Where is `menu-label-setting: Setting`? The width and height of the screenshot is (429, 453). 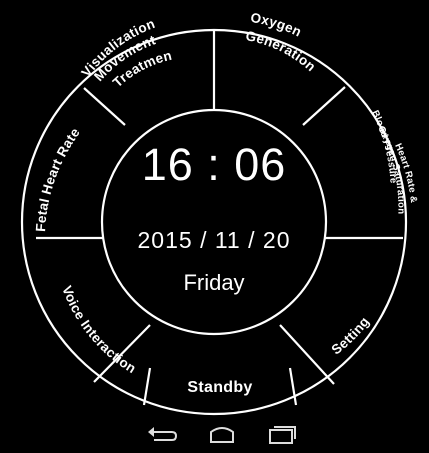
menu-label-setting: Setting is located at coordinates (350, 335).